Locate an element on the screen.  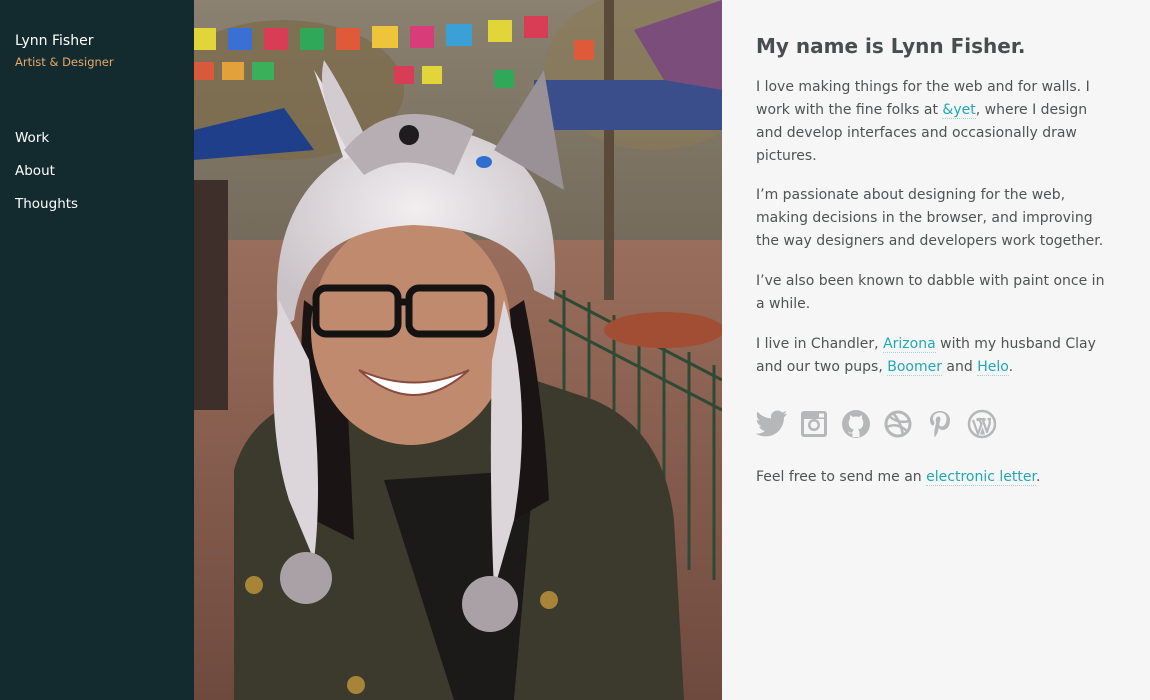
pinterest-icon is located at coordinates (940, 424).